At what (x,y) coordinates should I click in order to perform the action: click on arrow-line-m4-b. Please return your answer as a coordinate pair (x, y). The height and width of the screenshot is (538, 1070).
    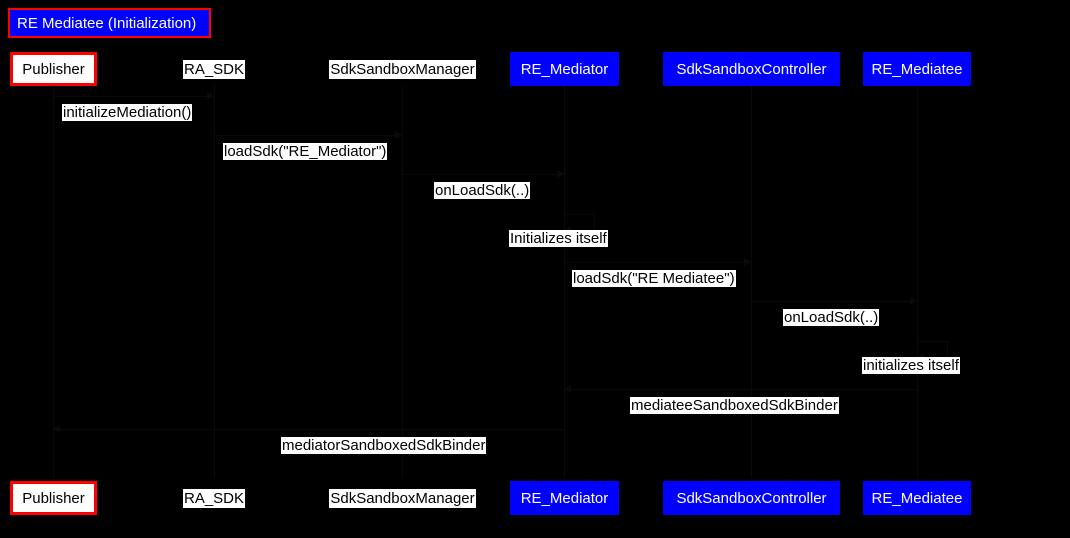
    Looking at the image, I should click on (594, 222).